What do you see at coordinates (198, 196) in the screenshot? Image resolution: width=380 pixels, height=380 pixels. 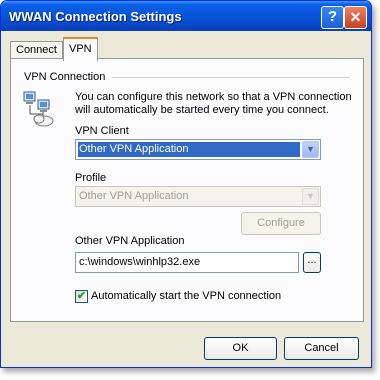 I see `profile-select: Other VPN Application ▼` at bounding box center [198, 196].